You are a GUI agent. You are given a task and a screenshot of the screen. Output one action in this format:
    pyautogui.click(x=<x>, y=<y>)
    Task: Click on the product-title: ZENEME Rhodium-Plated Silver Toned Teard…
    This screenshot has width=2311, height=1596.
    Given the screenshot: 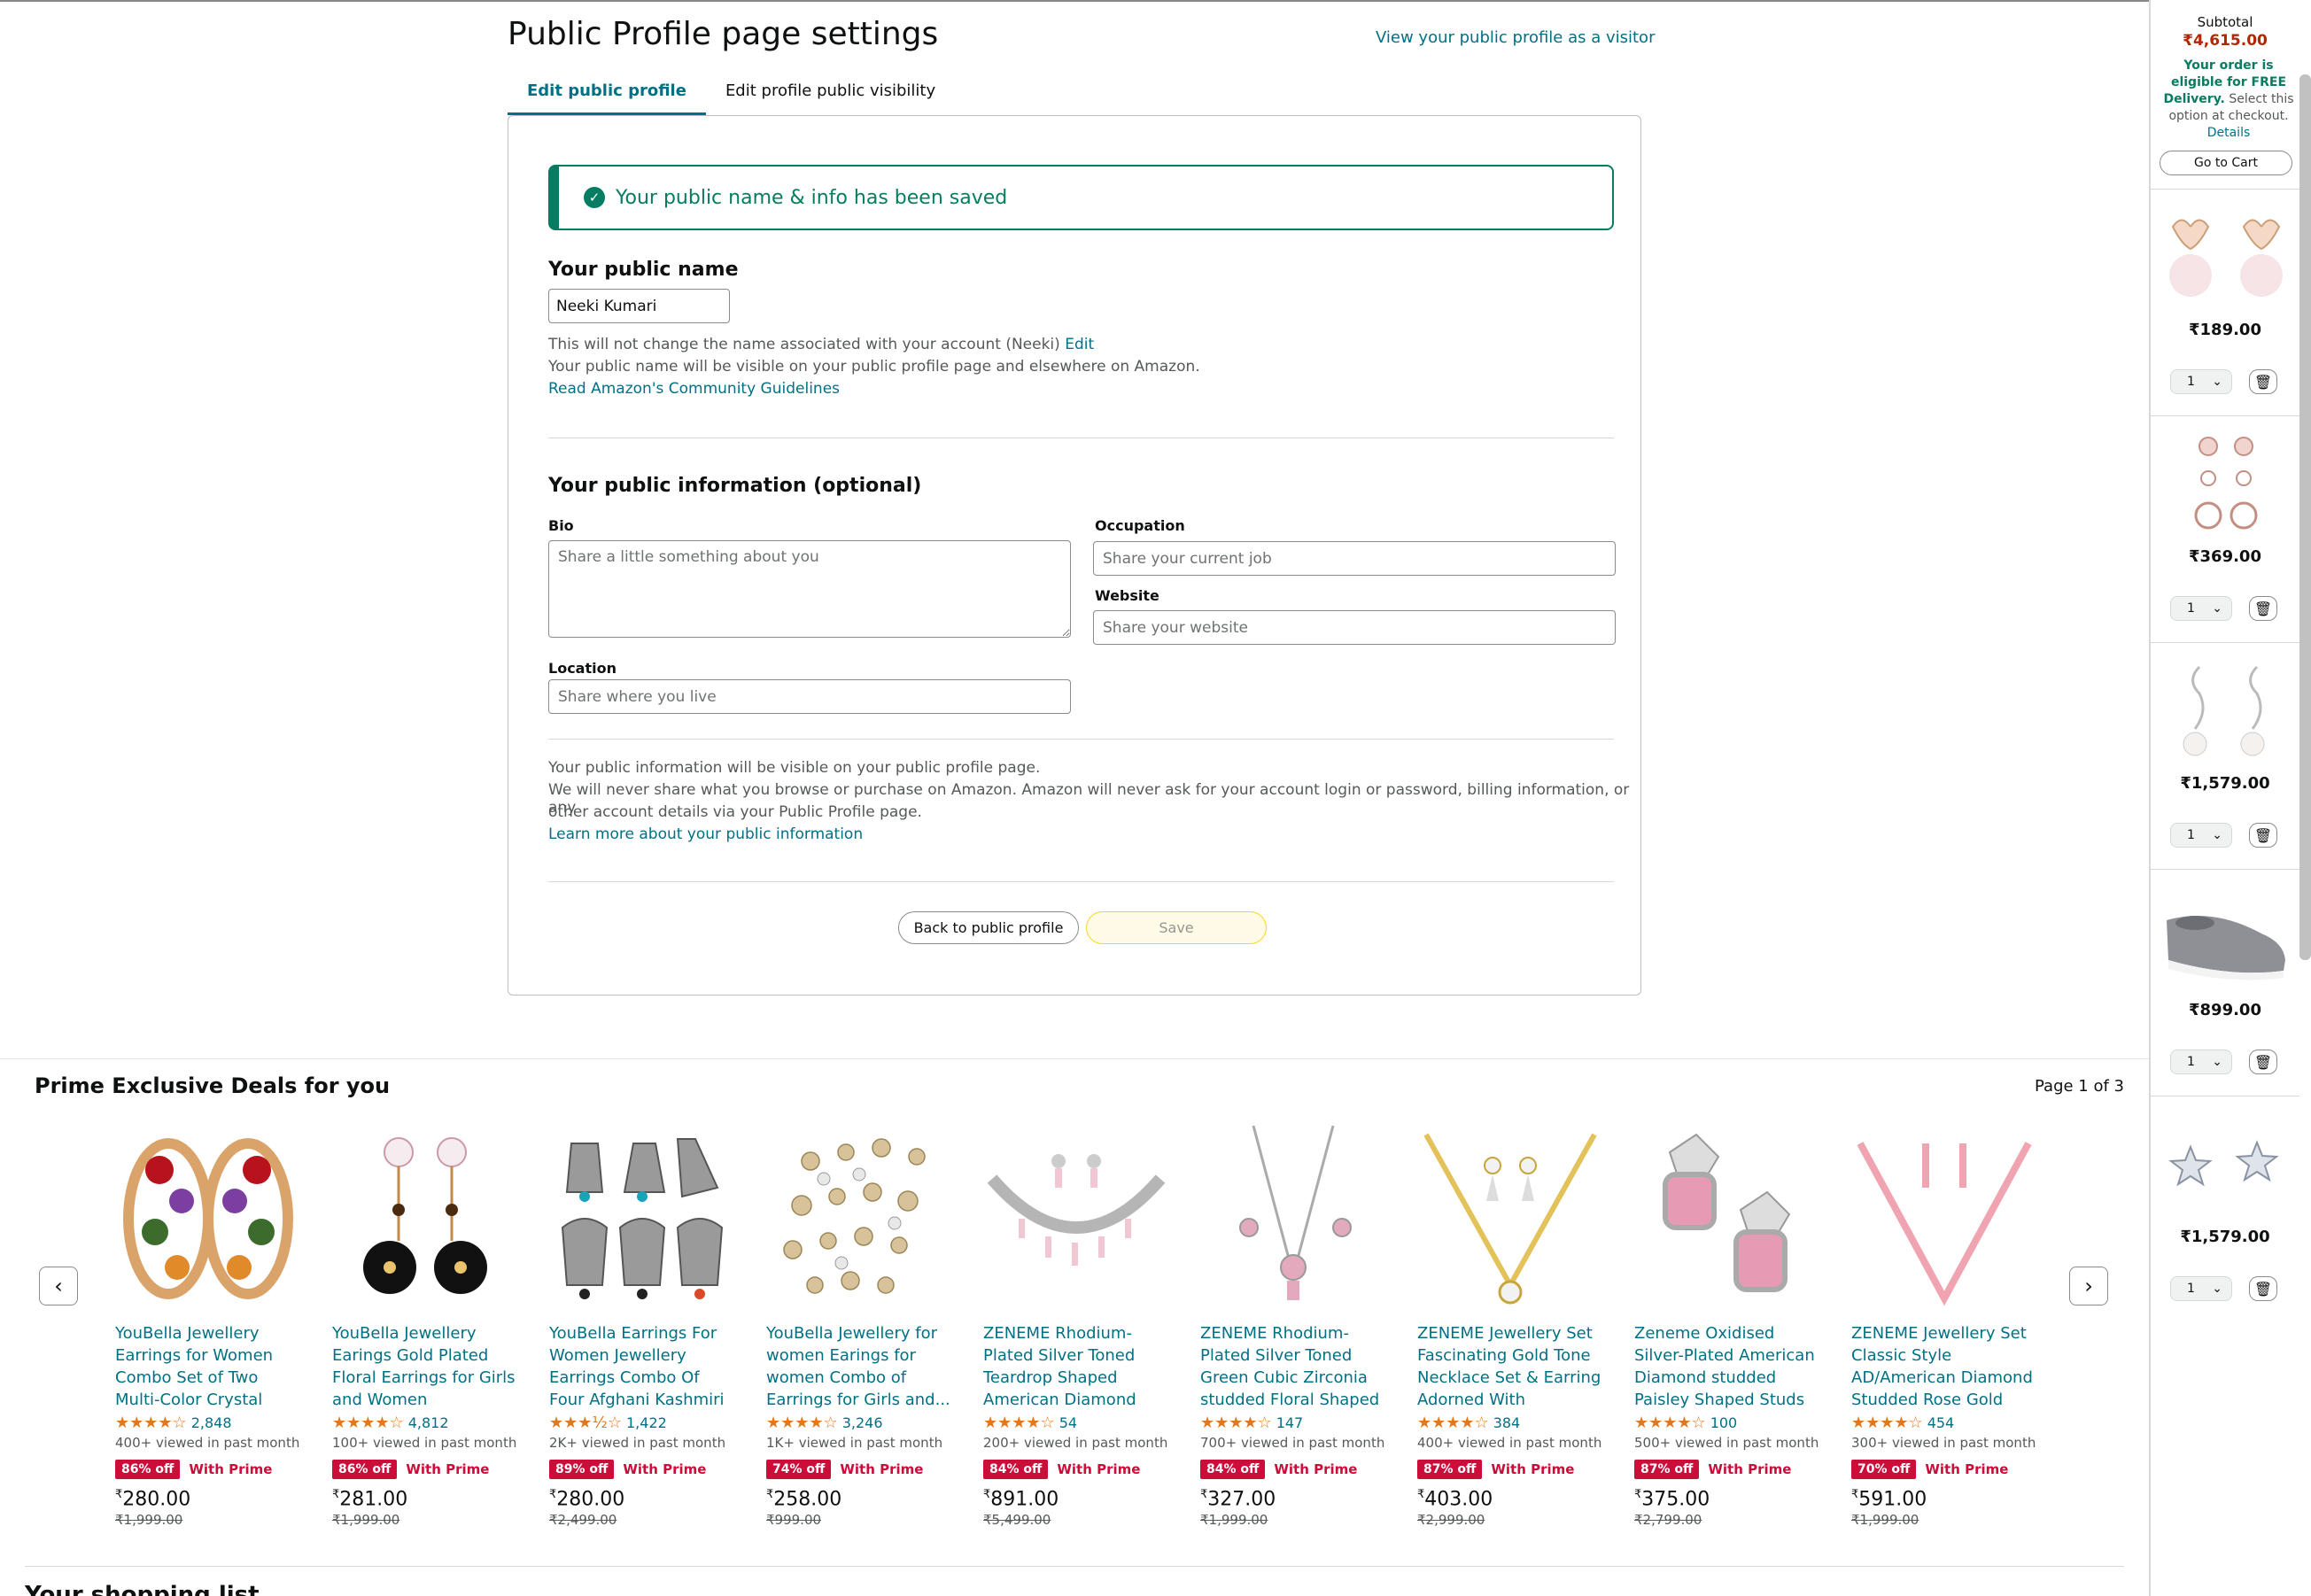 What is the action you would take?
    pyautogui.click(x=1076, y=1366)
    